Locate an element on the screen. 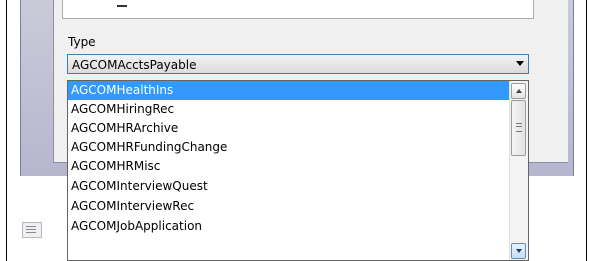 The height and width of the screenshot is (261, 589). grip-icon is located at coordinates (519, 127).